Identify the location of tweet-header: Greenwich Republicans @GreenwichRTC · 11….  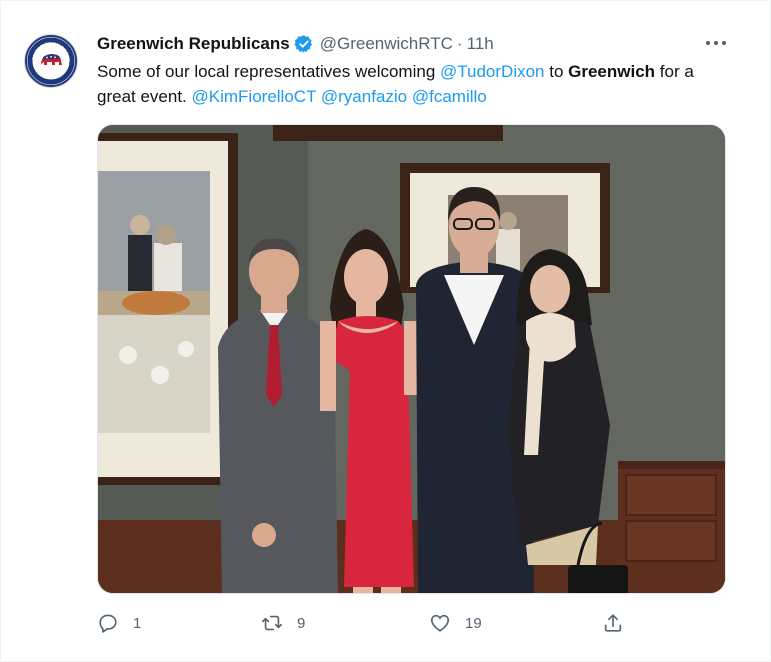
(295, 44).